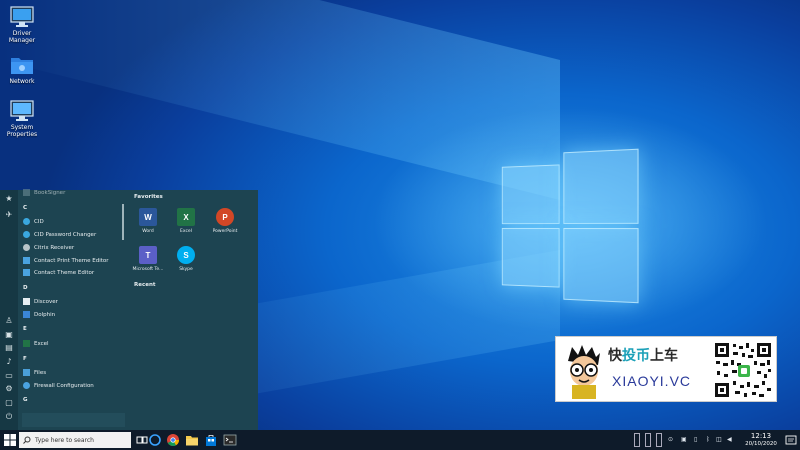 The image size is (800, 450). Describe the element at coordinates (192, 440) in the screenshot. I see `file-explorer-icon` at that location.